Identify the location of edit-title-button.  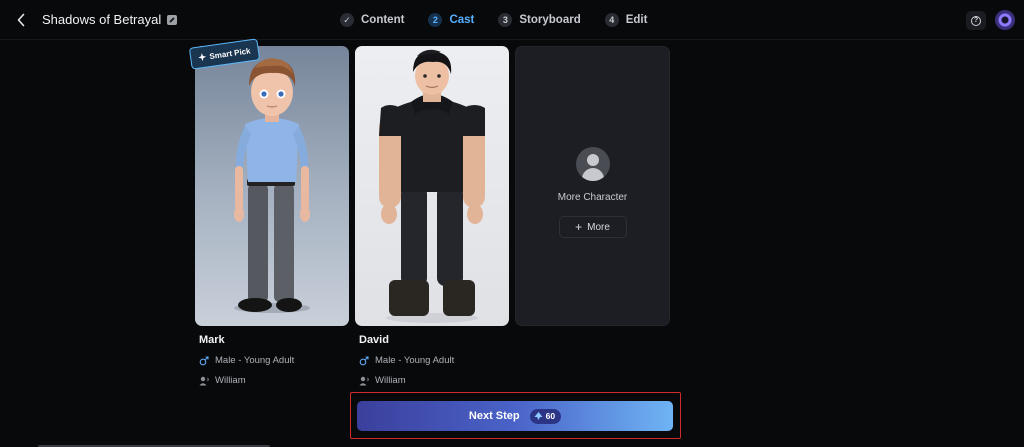
(172, 19).